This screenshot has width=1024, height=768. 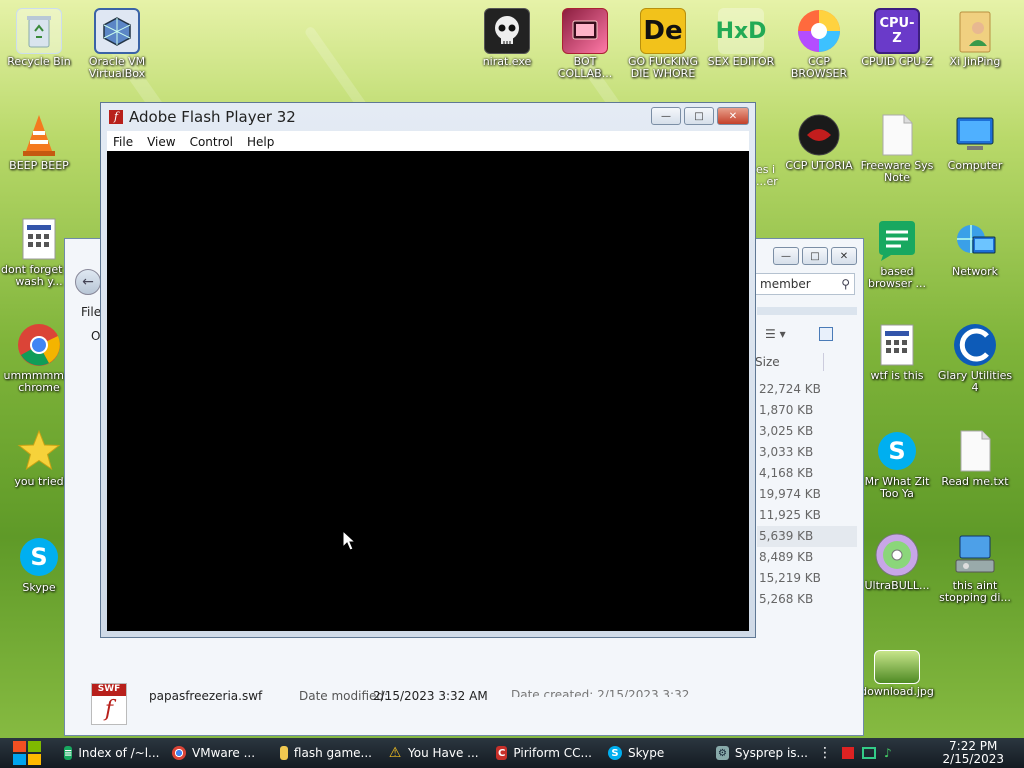 What do you see at coordinates (975, 135) in the screenshot?
I see `computer-icon` at bounding box center [975, 135].